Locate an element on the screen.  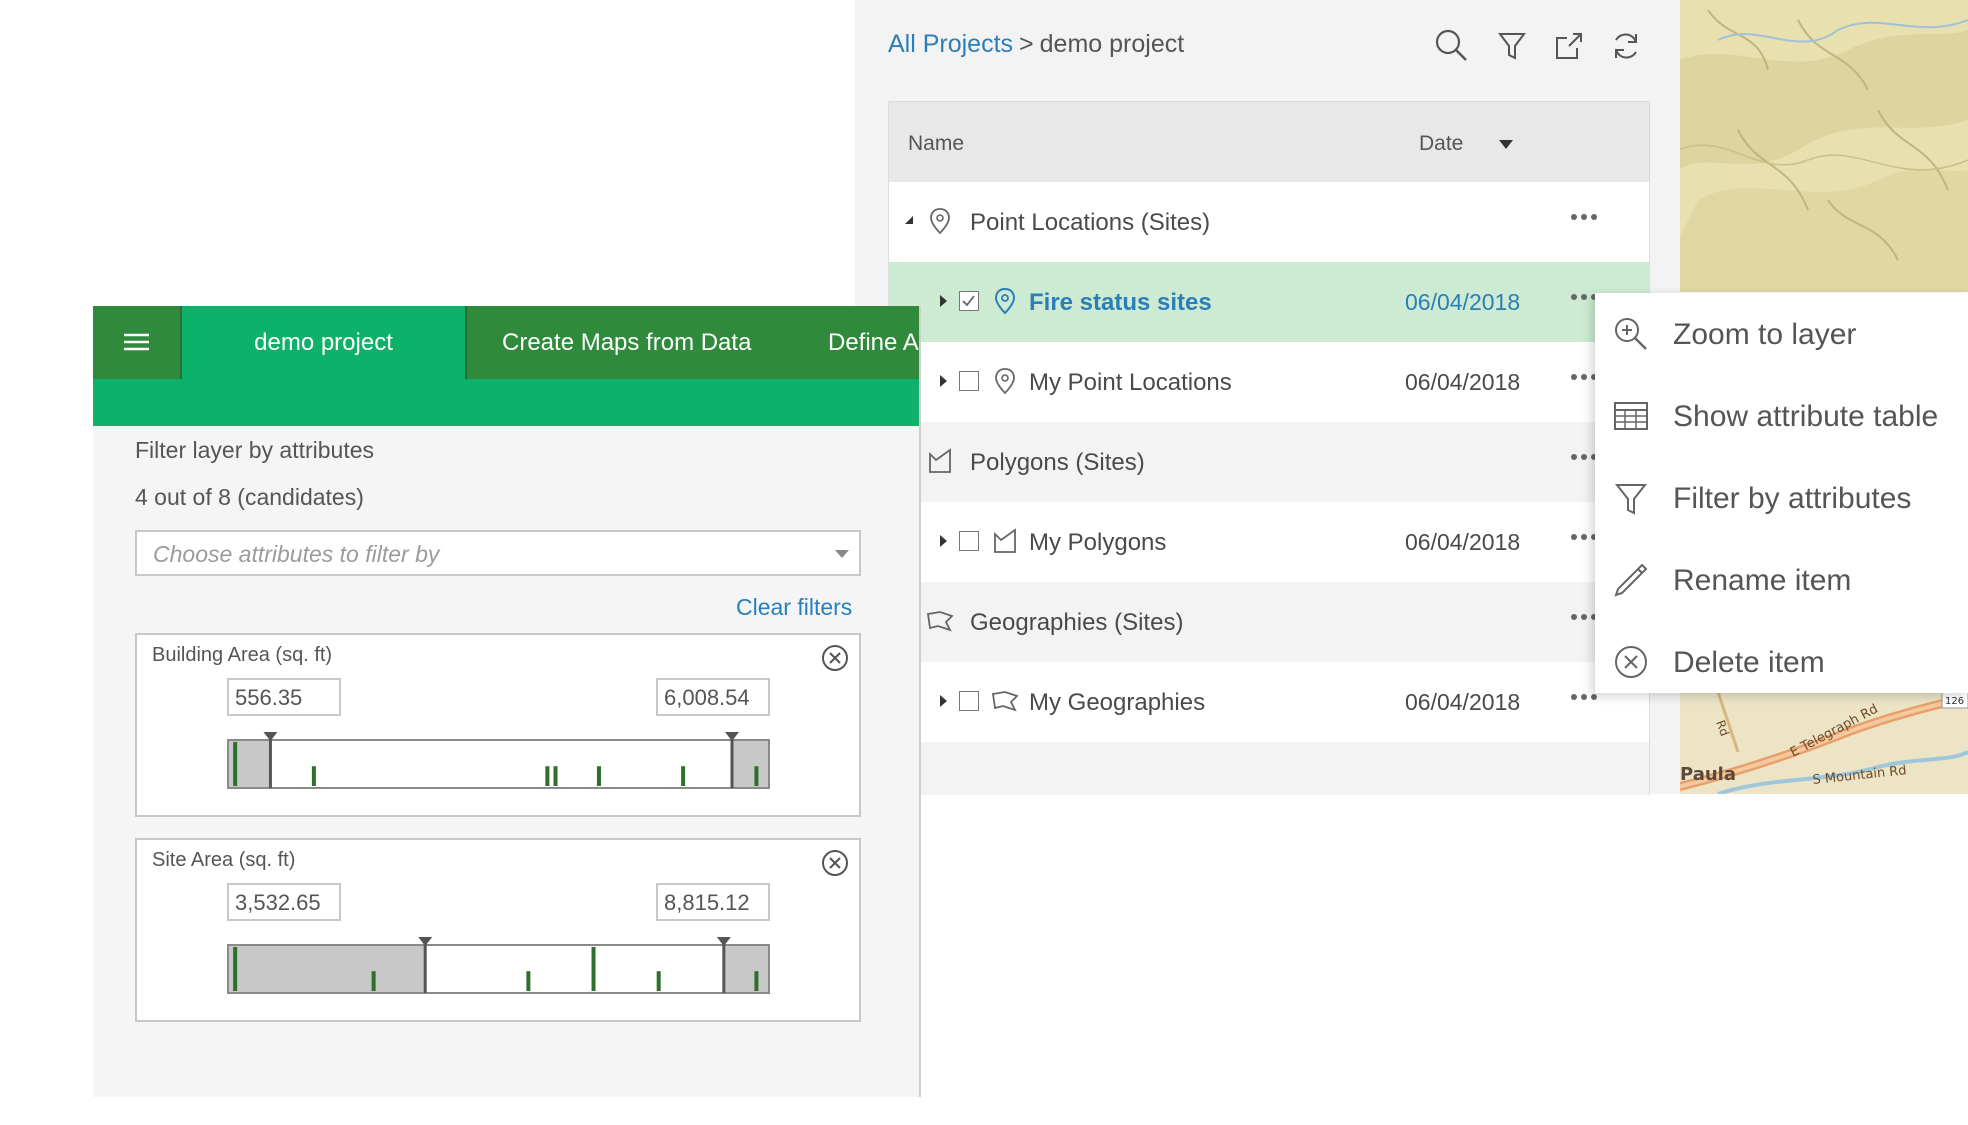
tab-divider is located at coordinates (466, 342).